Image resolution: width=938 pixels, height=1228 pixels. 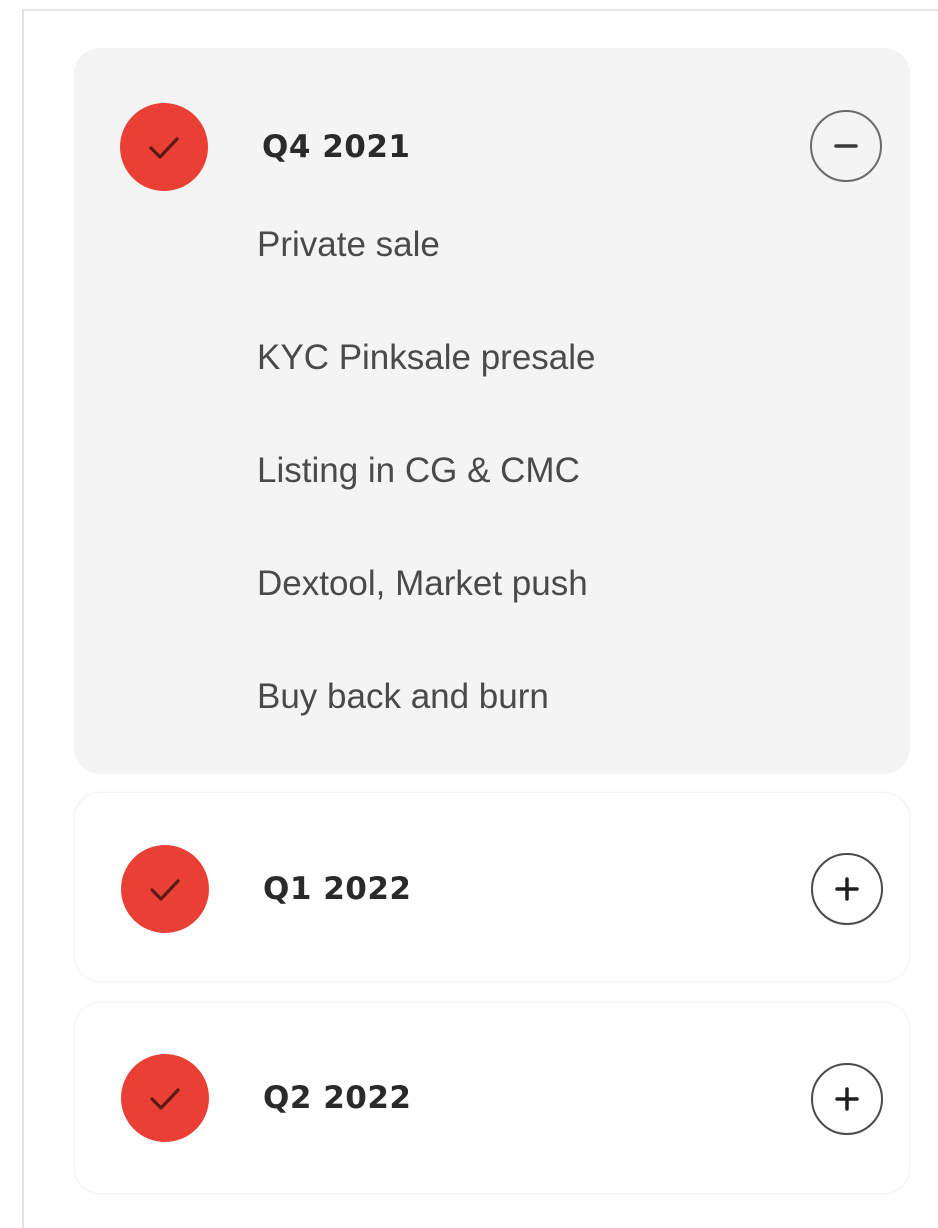 I want to click on collapse-button, so click(x=846, y=146).